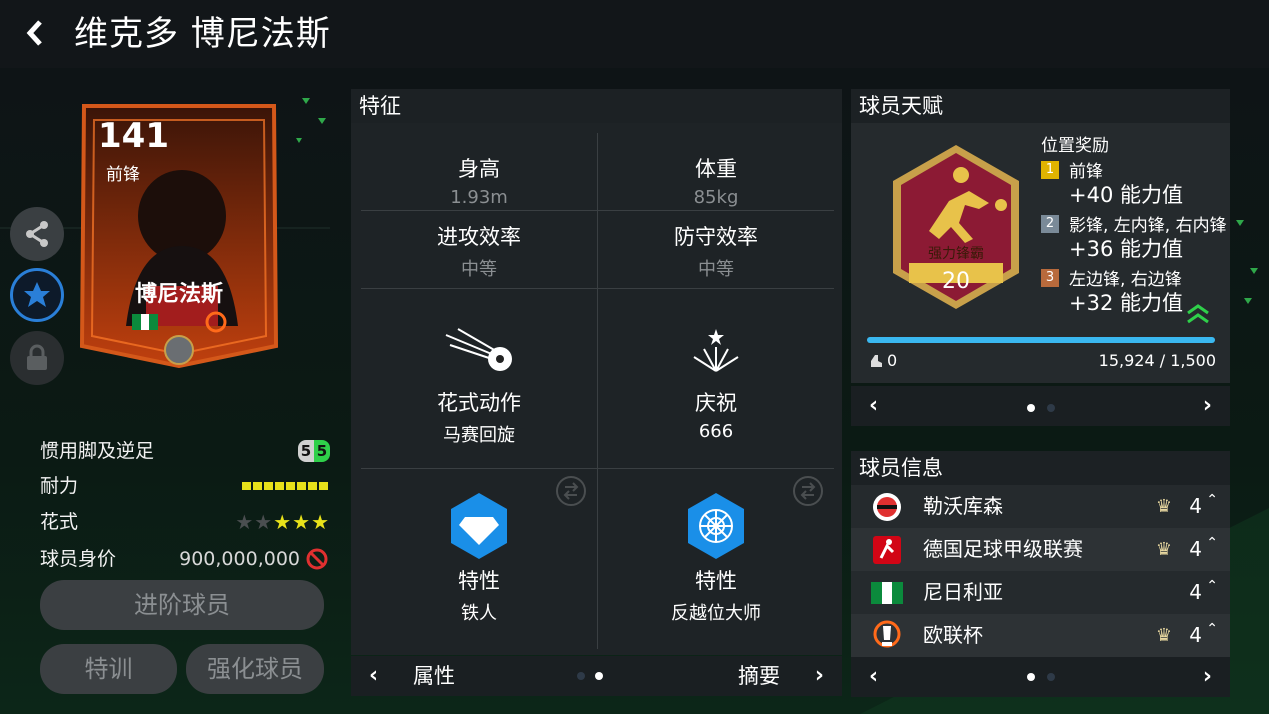 The image size is (1269, 714). I want to click on skill-move-value: 马赛回旋, so click(479, 435).